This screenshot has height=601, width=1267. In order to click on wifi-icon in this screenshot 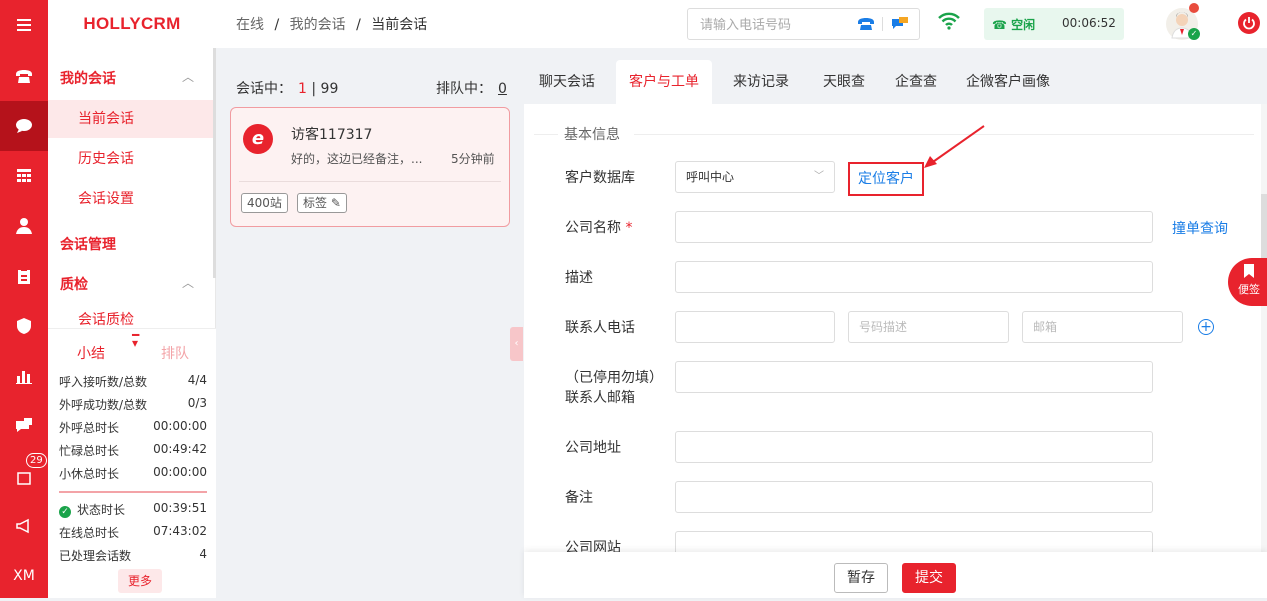, I will do `click(949, 23)`.